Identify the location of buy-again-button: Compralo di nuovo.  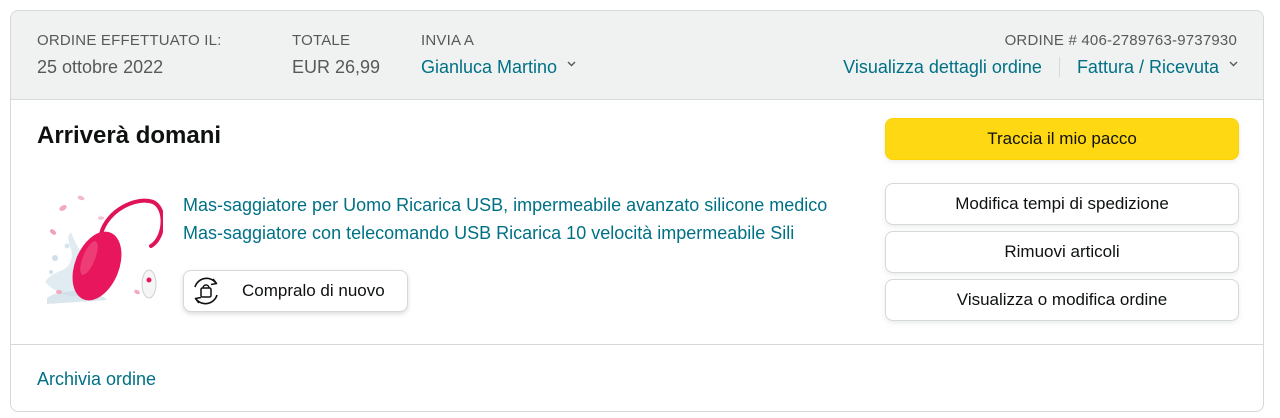
(295, 291).